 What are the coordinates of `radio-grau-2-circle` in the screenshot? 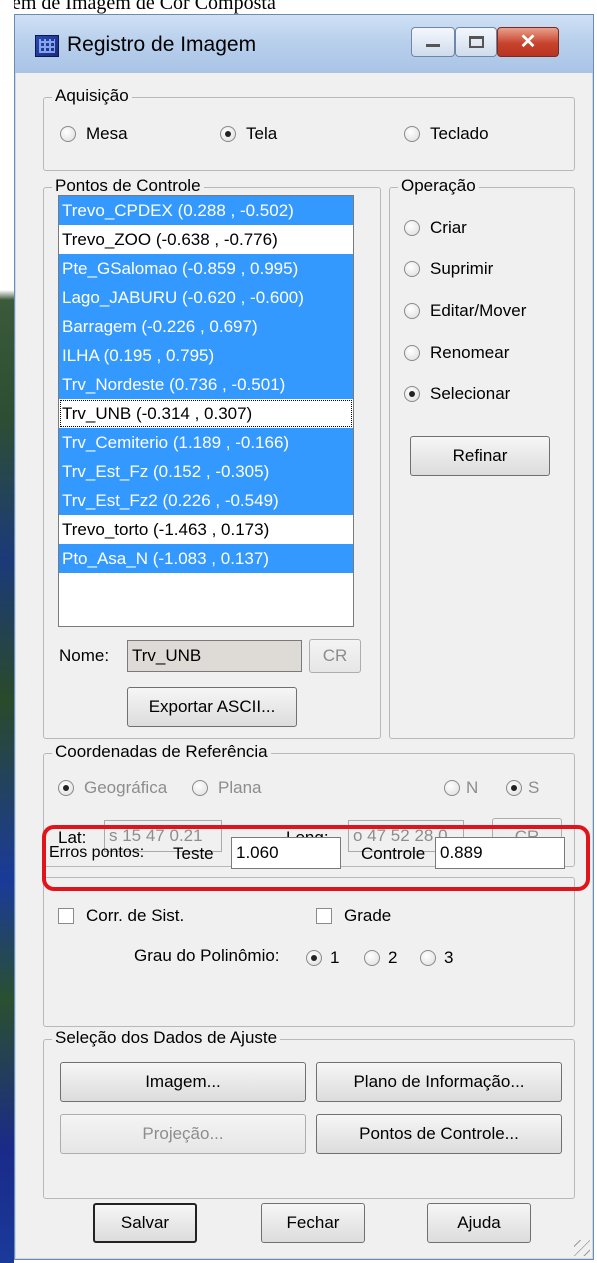 It's located at (372, 958).